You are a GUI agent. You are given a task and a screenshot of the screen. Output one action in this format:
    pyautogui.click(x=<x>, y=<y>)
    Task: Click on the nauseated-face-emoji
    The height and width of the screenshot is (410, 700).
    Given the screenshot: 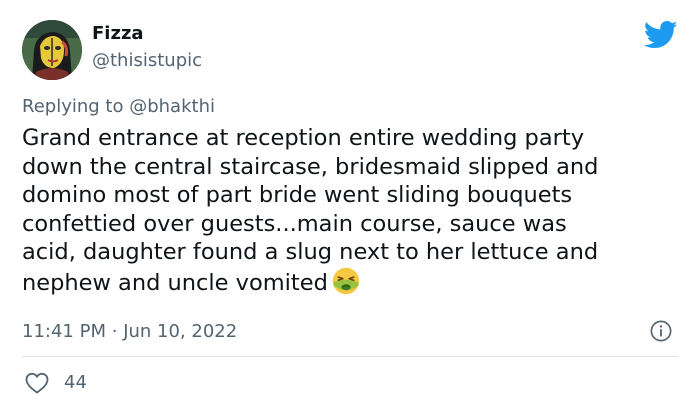 What is the action you would take?
    pyautogui.click(x=346, y=281)
    